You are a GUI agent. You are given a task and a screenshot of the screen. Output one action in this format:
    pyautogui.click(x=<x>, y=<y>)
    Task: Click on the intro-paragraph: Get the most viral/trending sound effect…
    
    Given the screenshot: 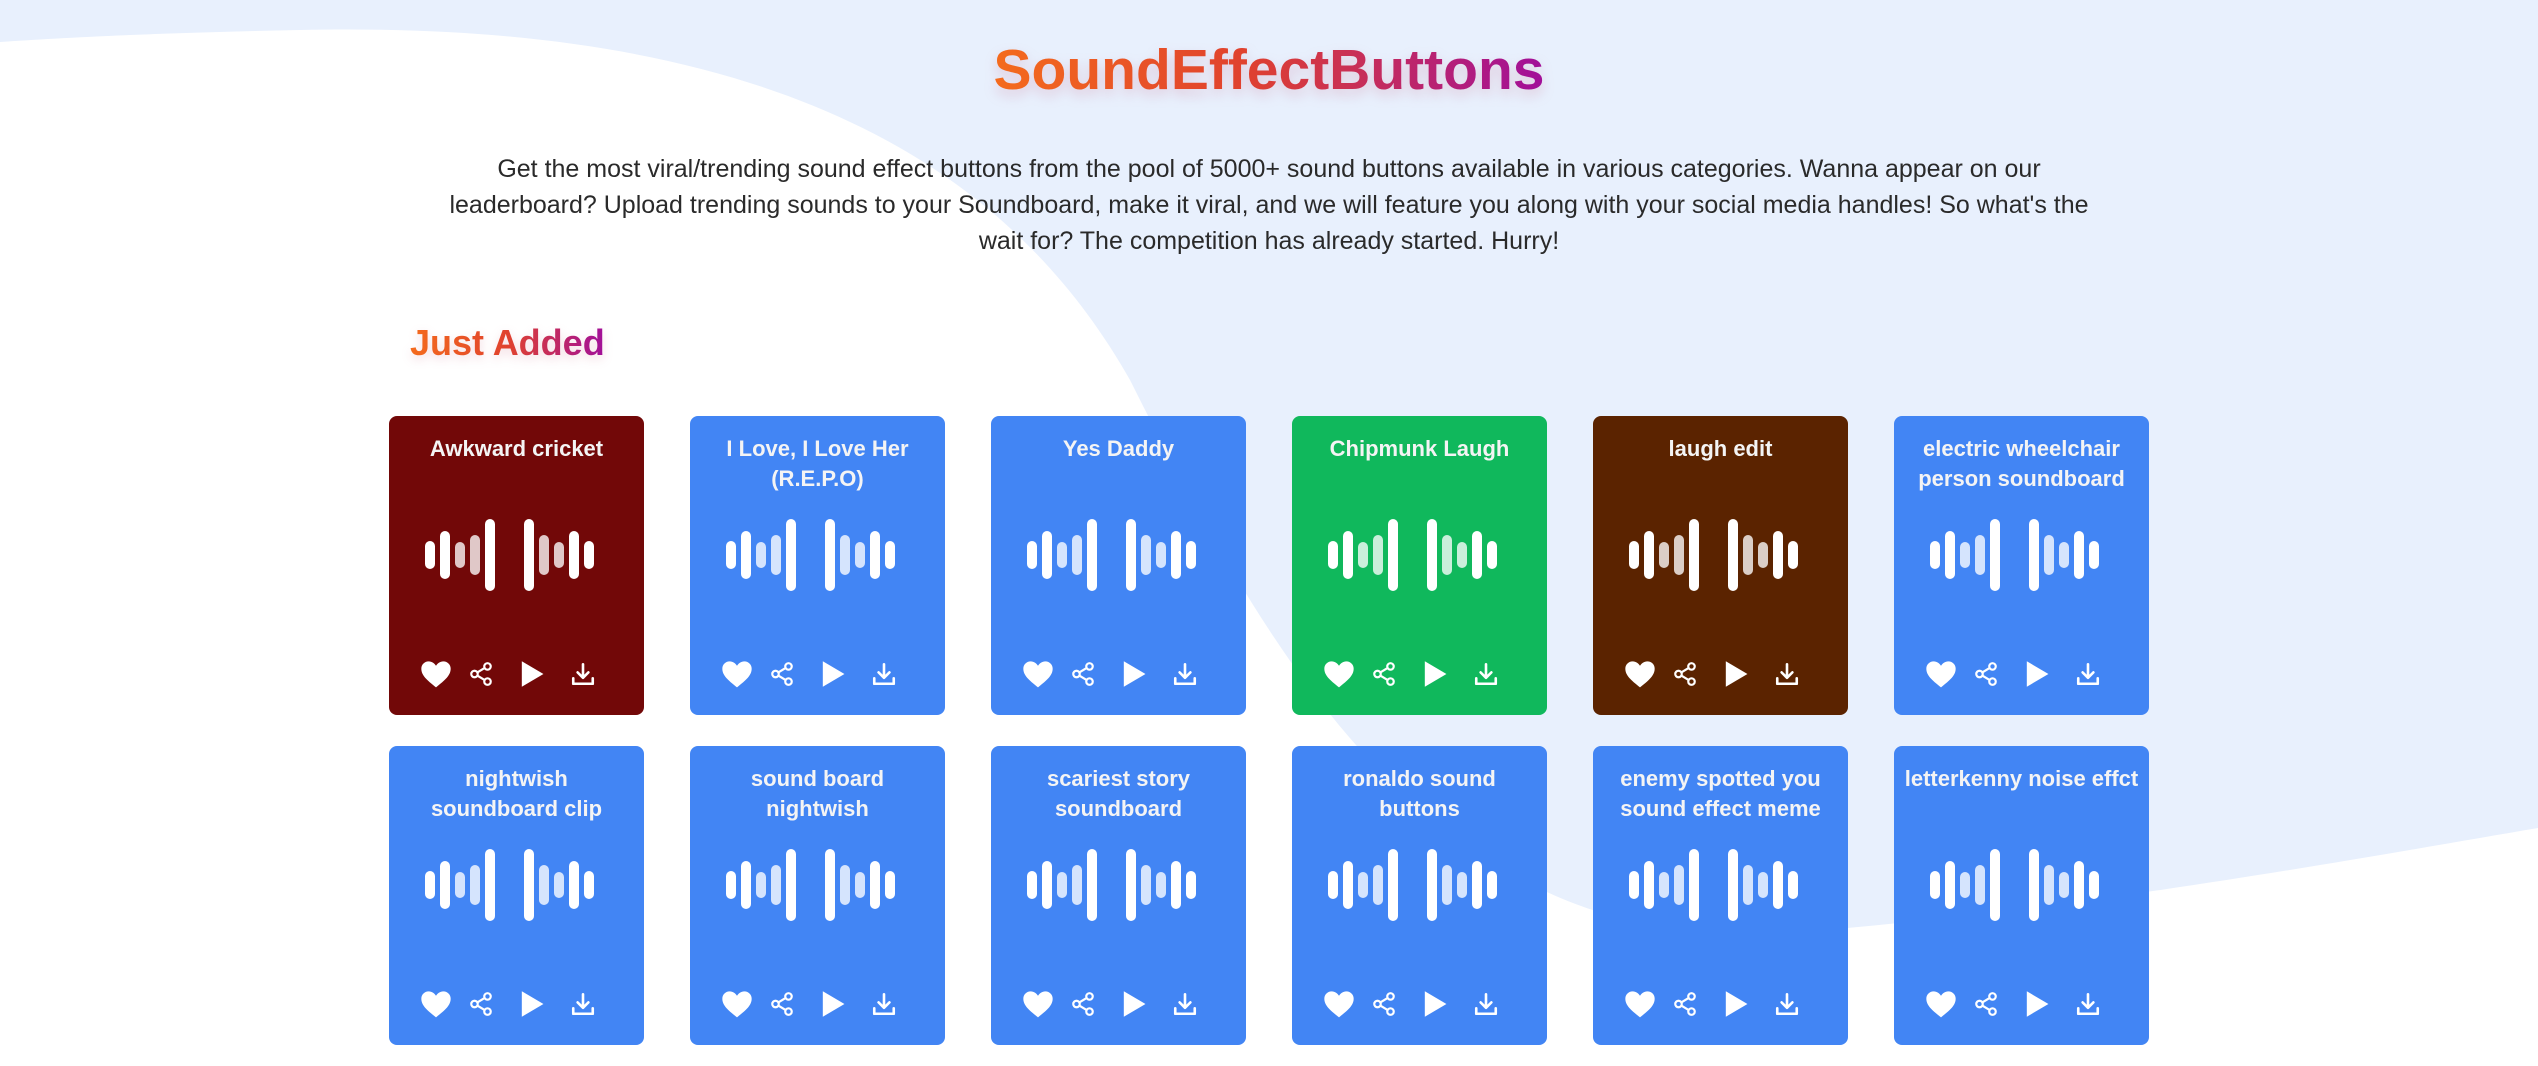 What is the action you would take?
    pyautogui.click(x=1269, y=205)
    